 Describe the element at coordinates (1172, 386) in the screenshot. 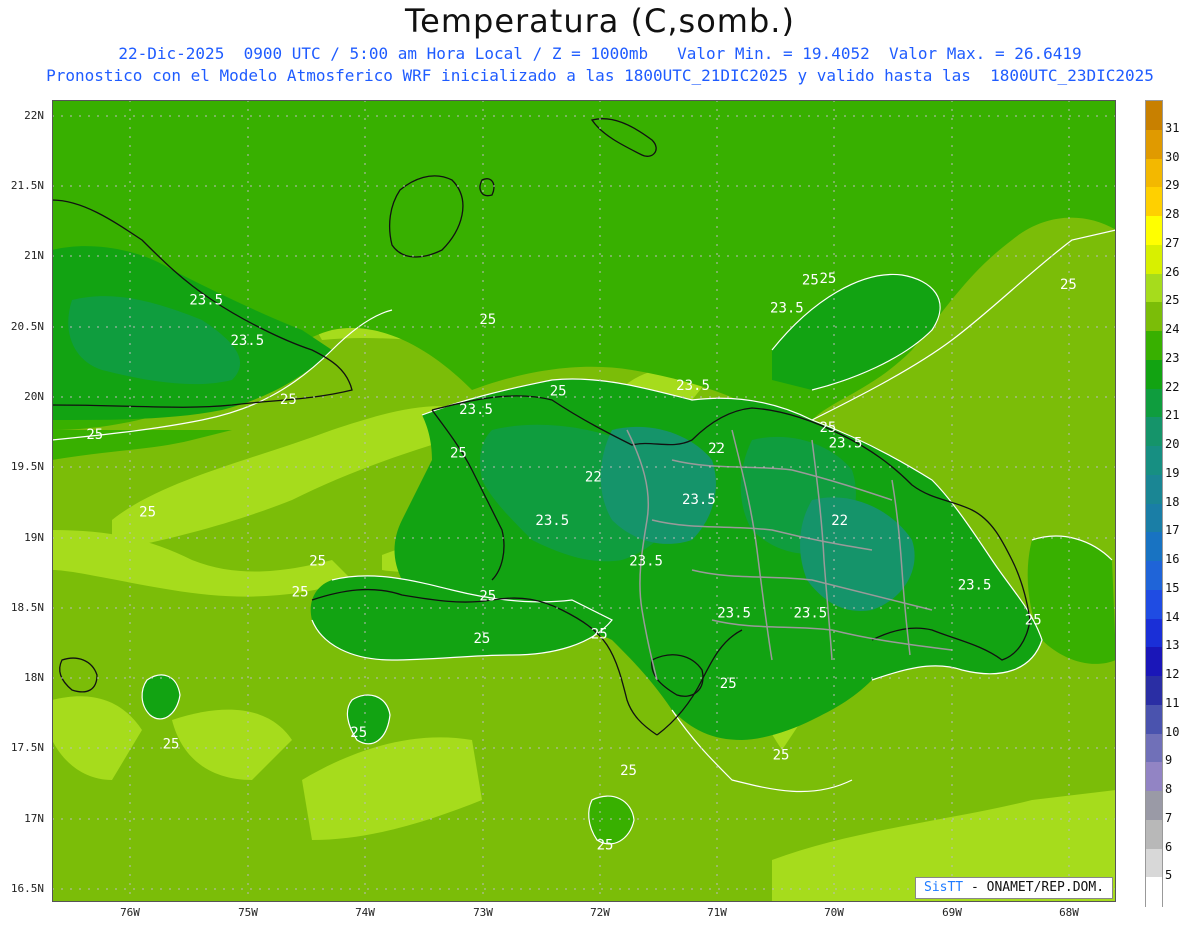

I see `legend-label: 22` at that location.